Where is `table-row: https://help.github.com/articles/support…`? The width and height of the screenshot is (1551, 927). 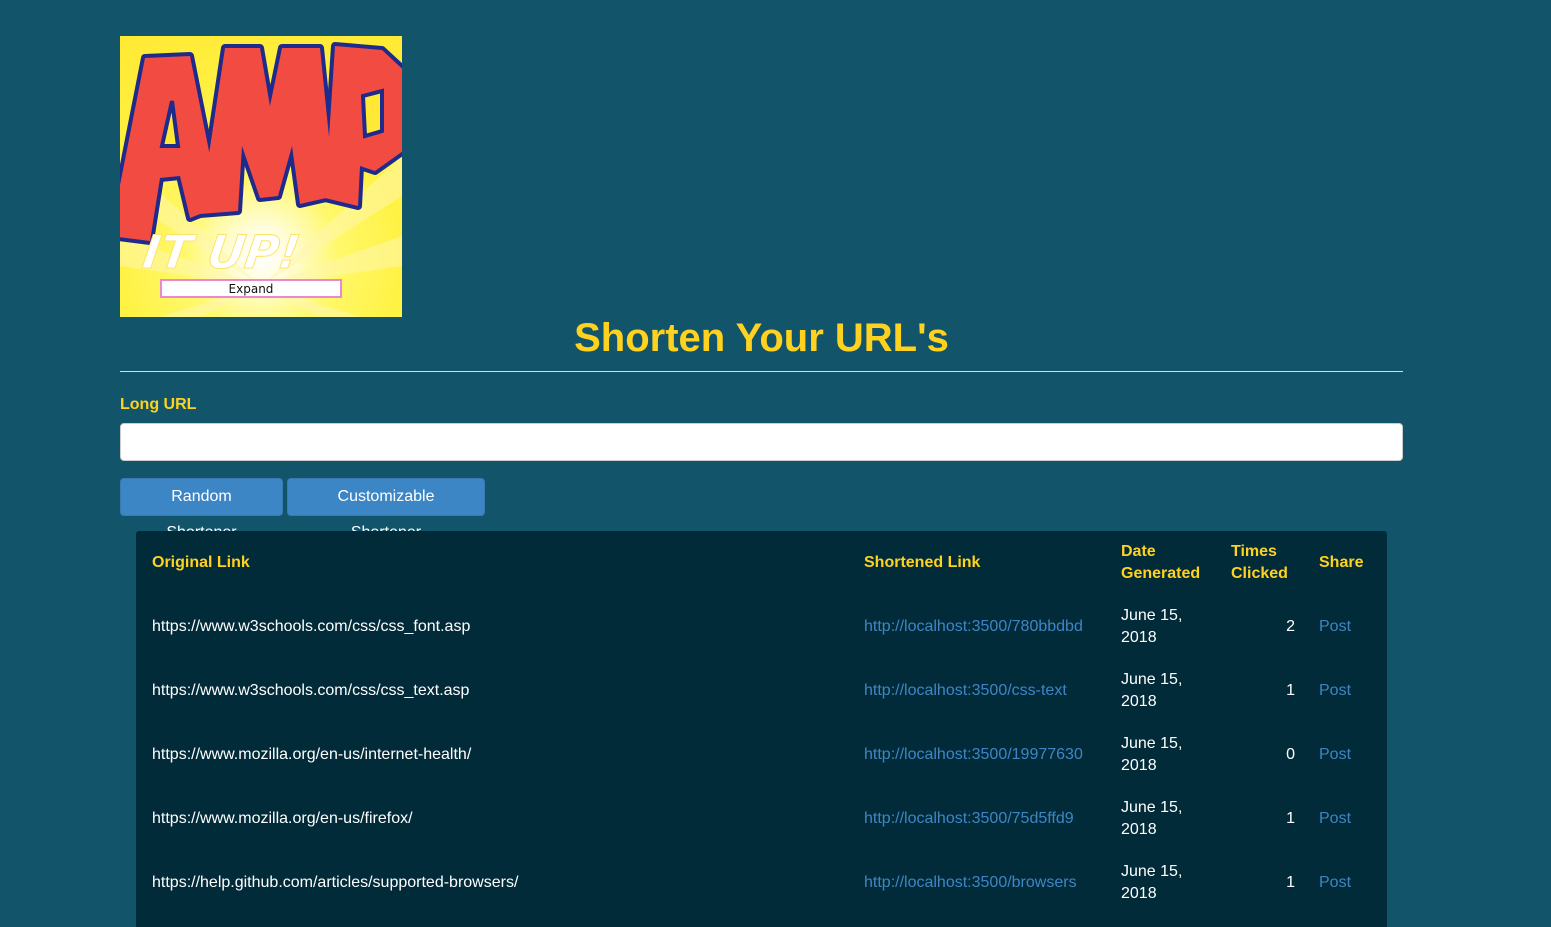
table-row: https://help.github.com/articles/support… is located at coordinates (761, 883).